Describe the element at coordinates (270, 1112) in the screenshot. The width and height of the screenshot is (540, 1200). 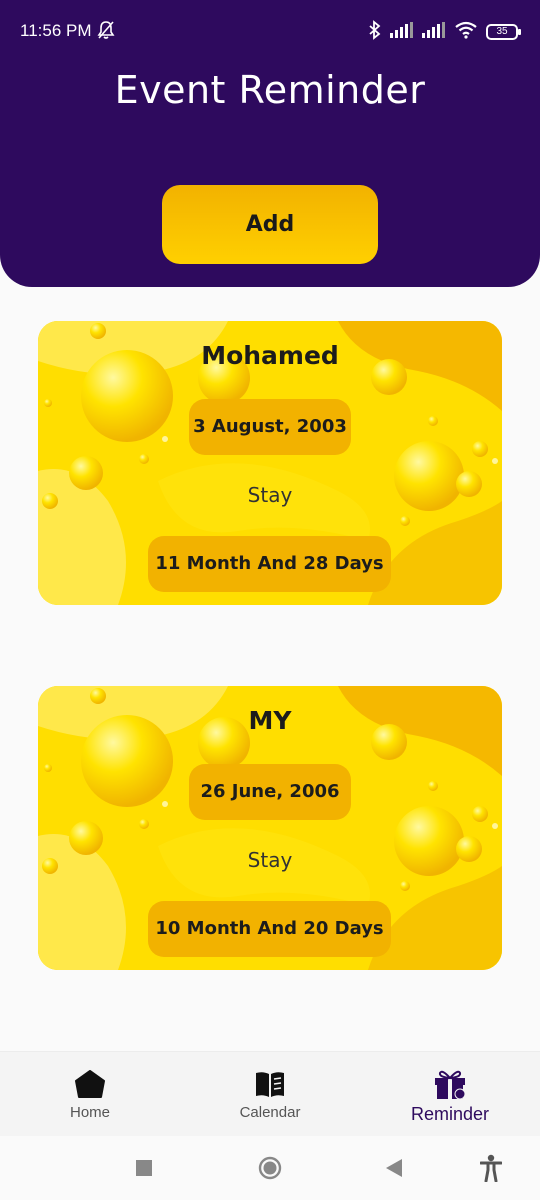
I see `nav-label-calendar: Calendar` at that location.